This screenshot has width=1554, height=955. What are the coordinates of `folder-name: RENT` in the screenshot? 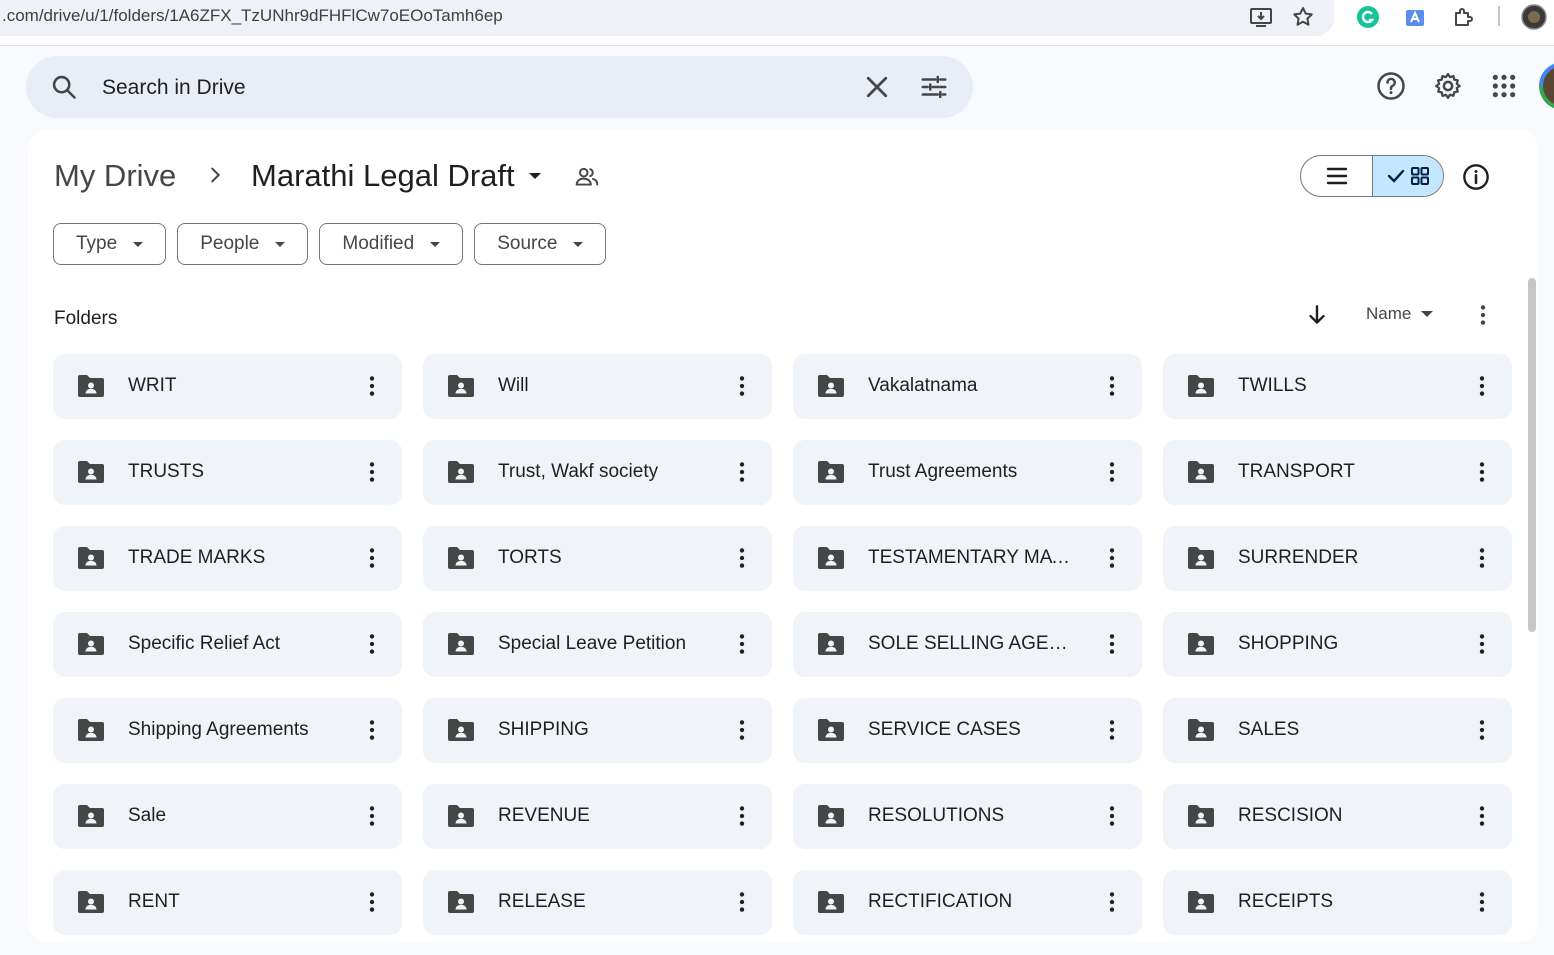 It's located at (154, 901).